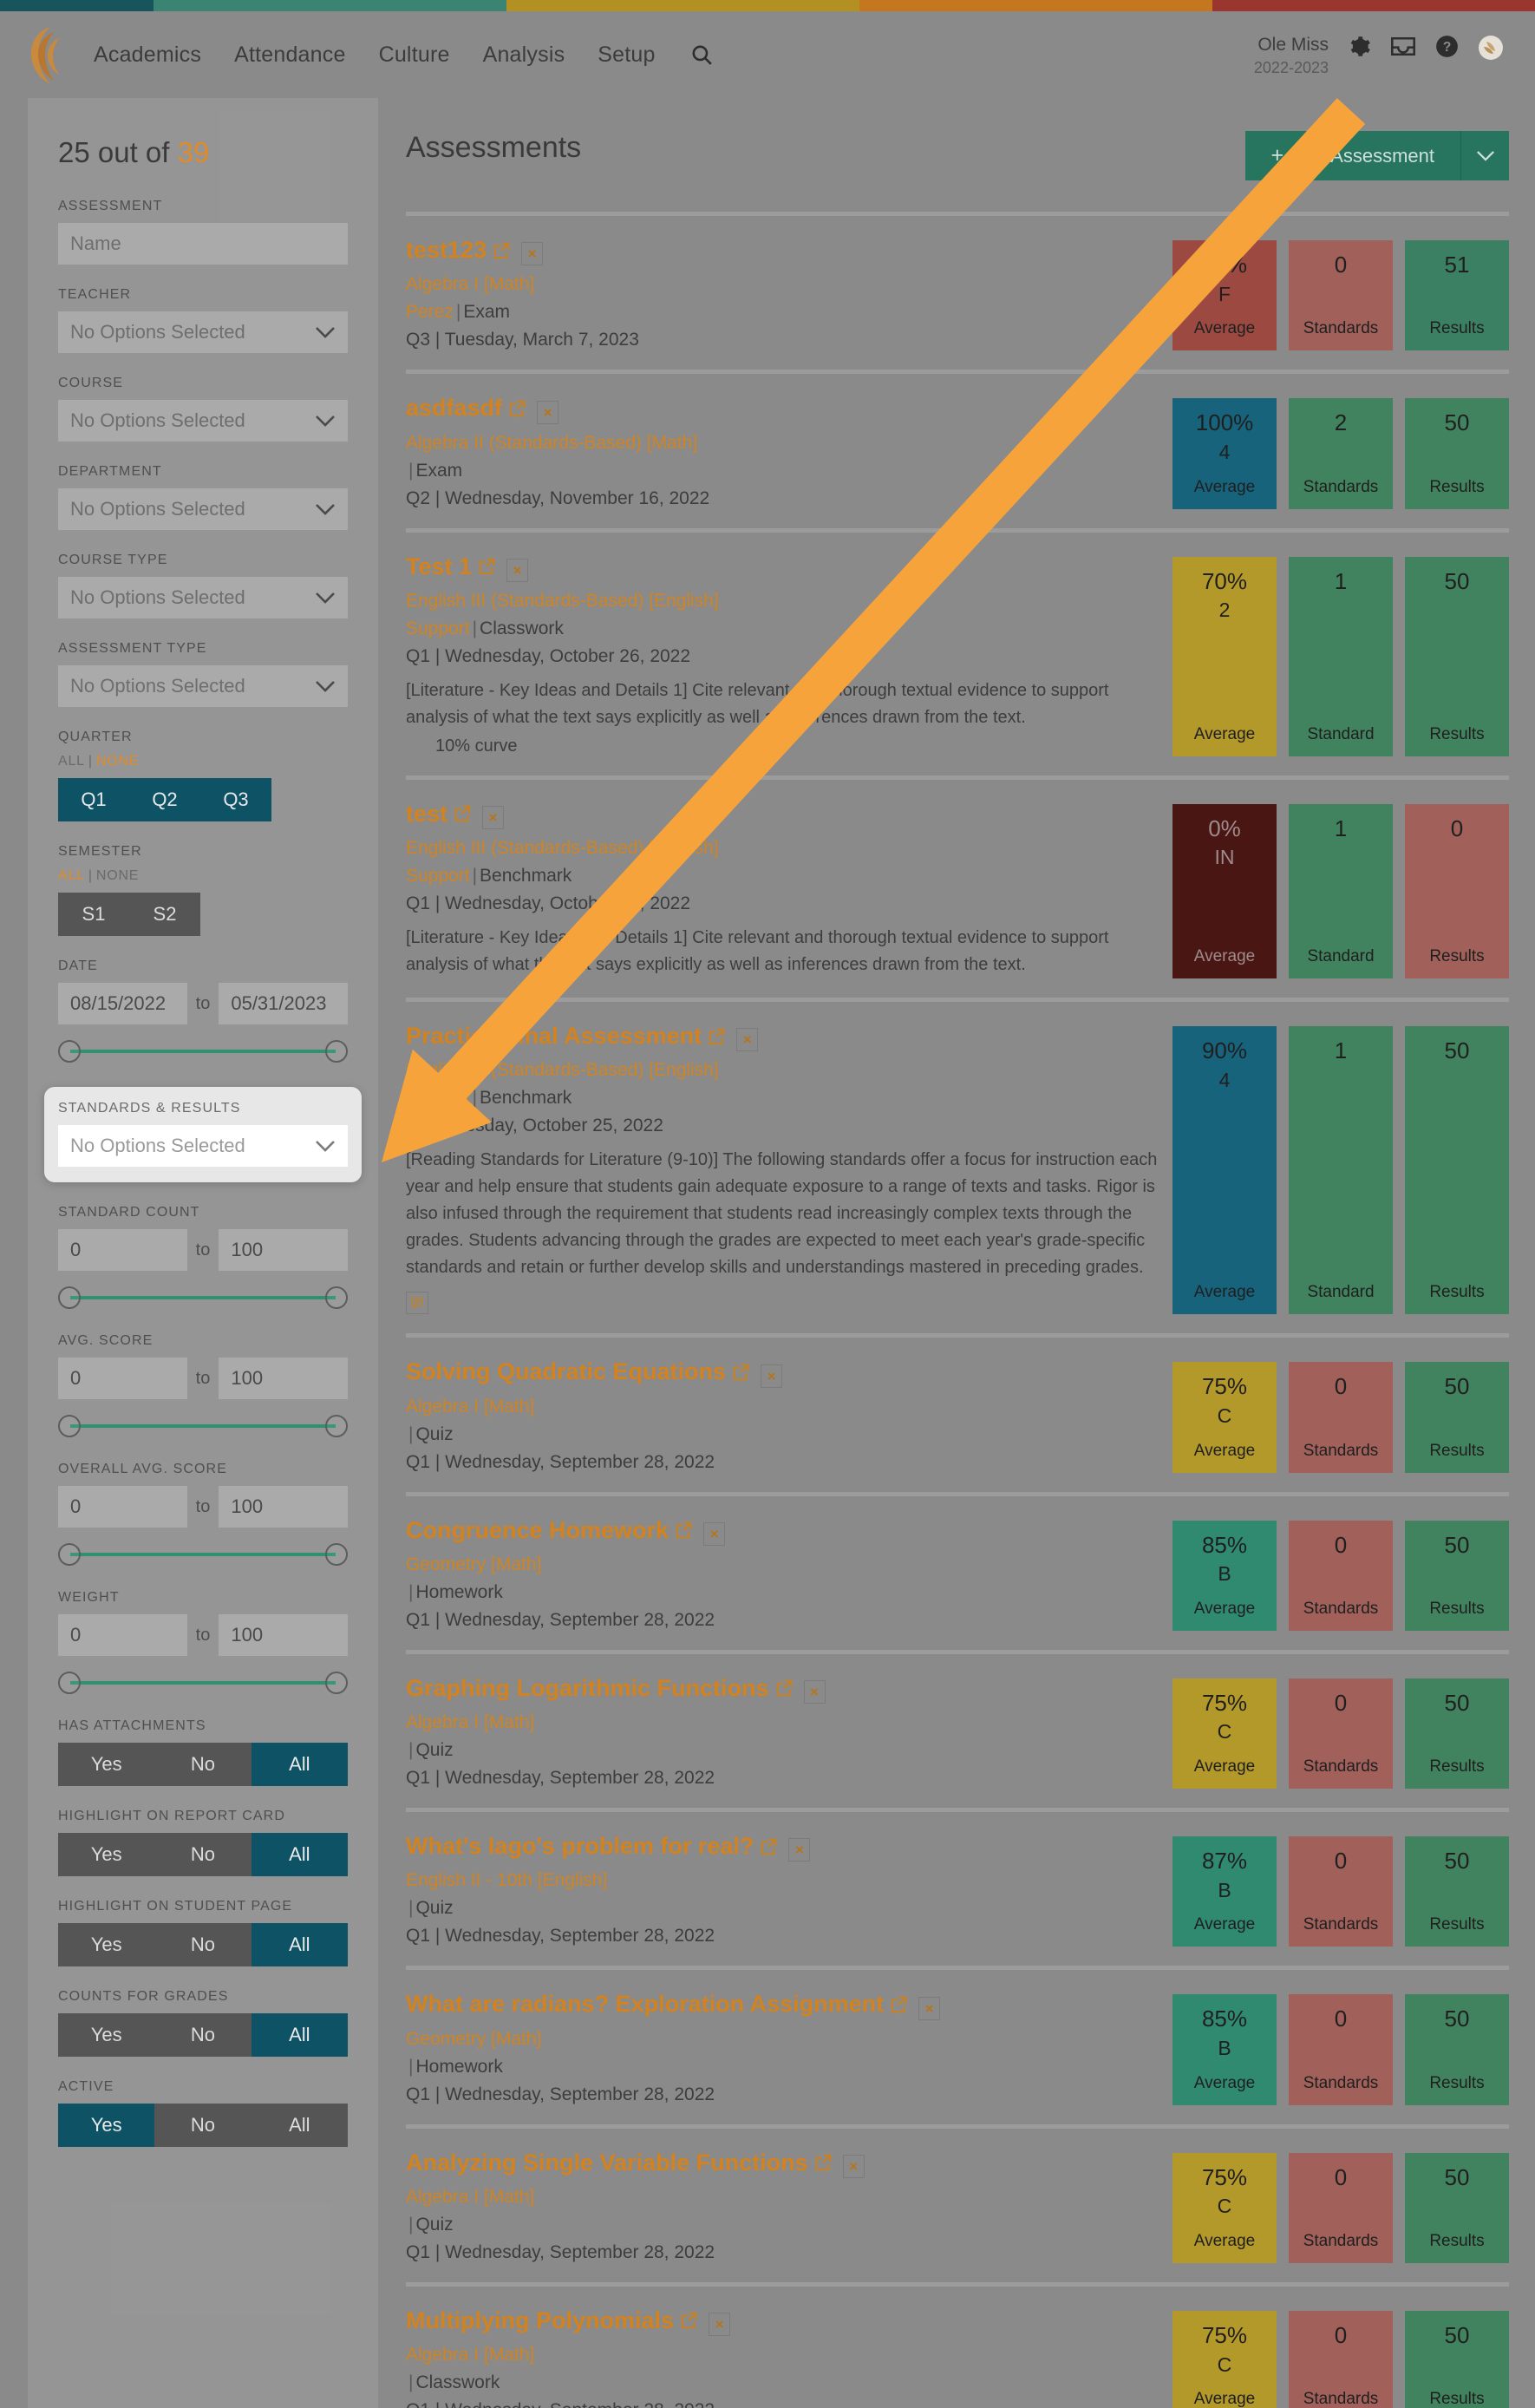 The height and width of the screenshot is (2408, 1535). I want to click on assessment-type-select: No Options Selected, so click(203, 686).